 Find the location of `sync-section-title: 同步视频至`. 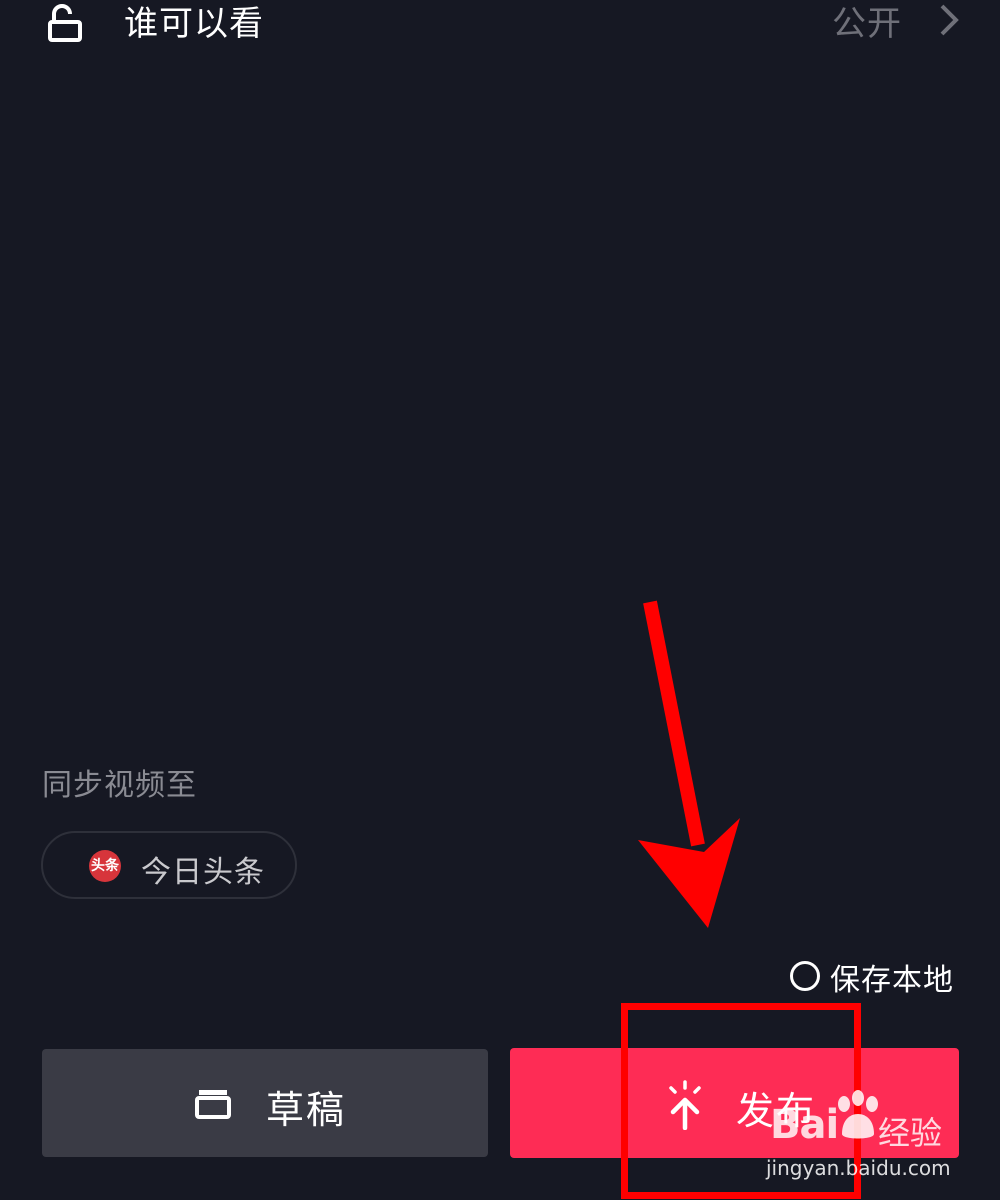

sync-section-title: 同步视频至 is located at coordinates (119, 785).